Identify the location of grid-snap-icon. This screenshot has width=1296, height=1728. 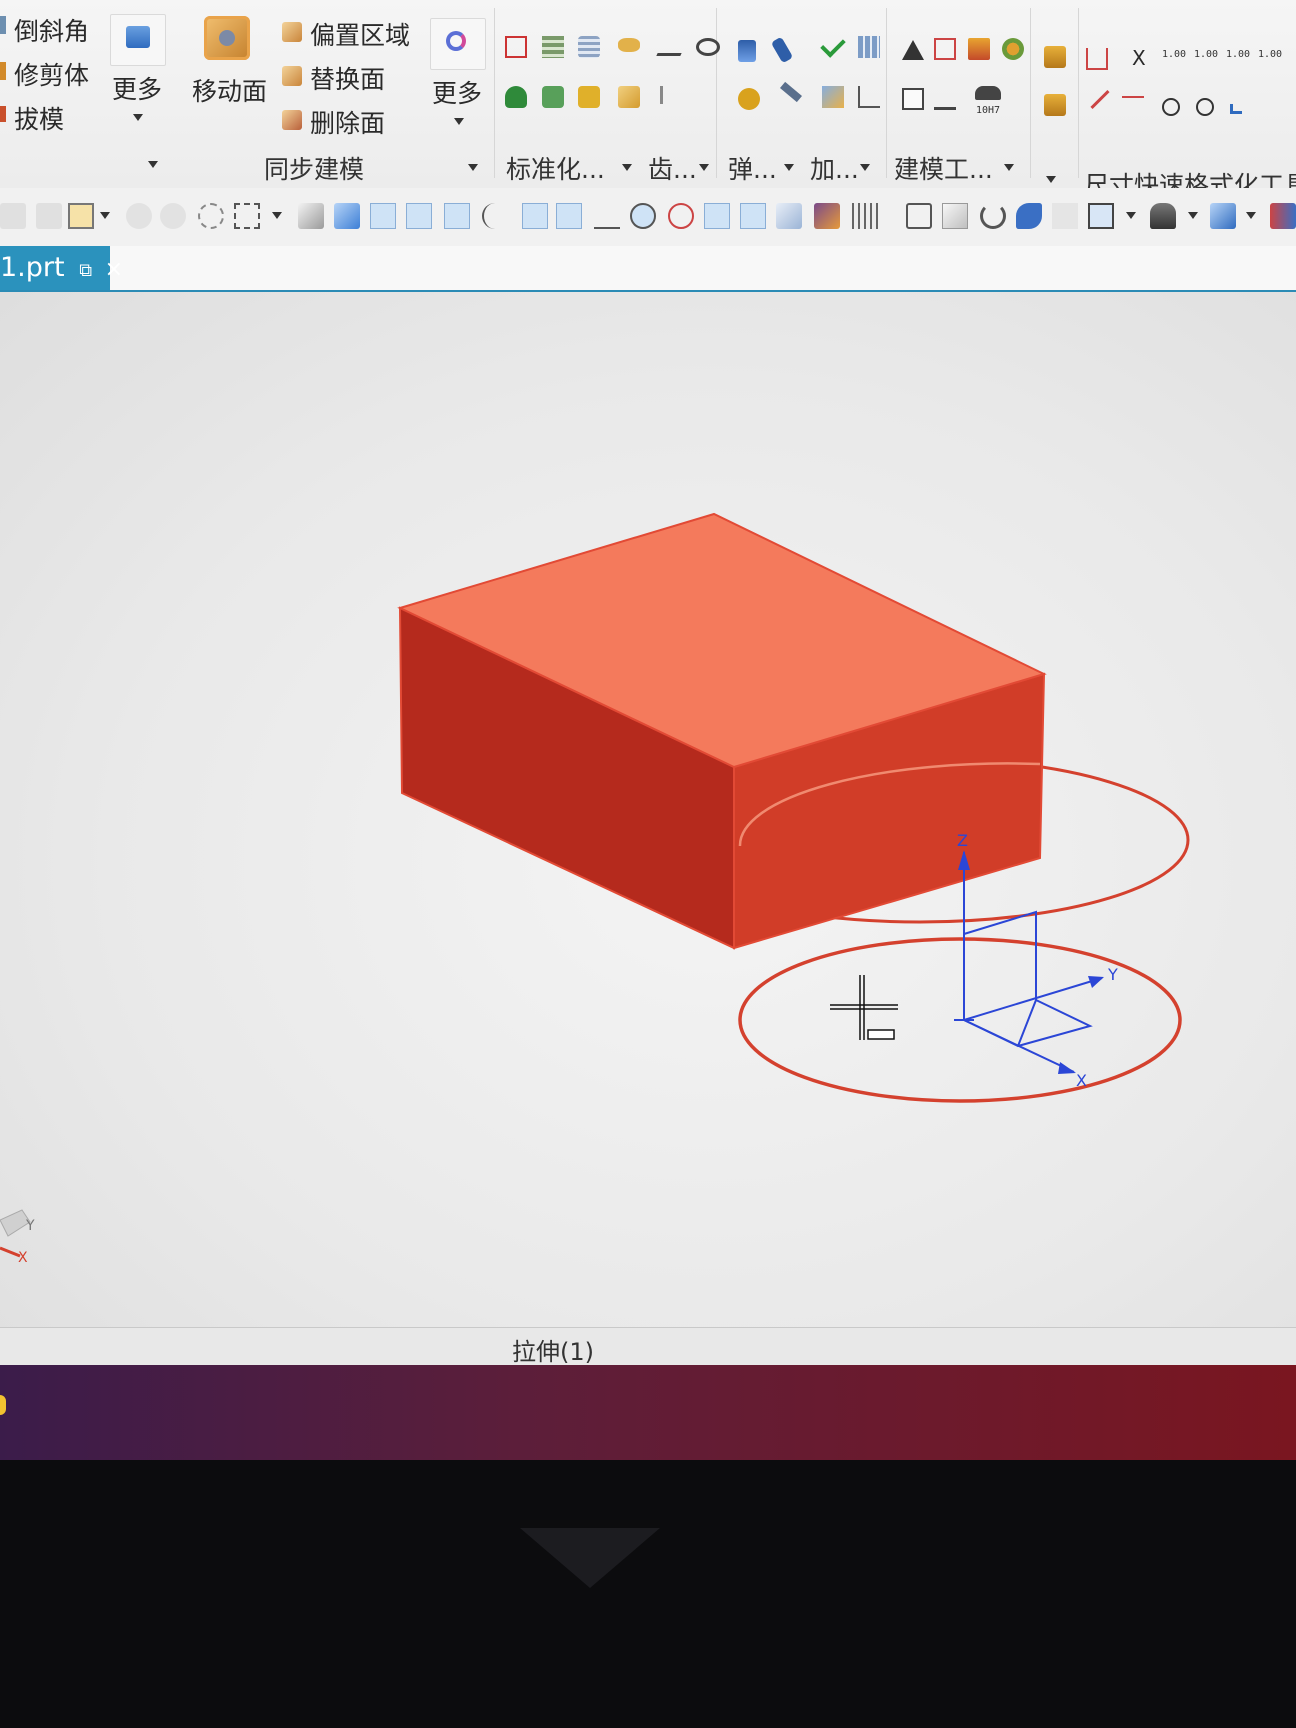
(865, 216).